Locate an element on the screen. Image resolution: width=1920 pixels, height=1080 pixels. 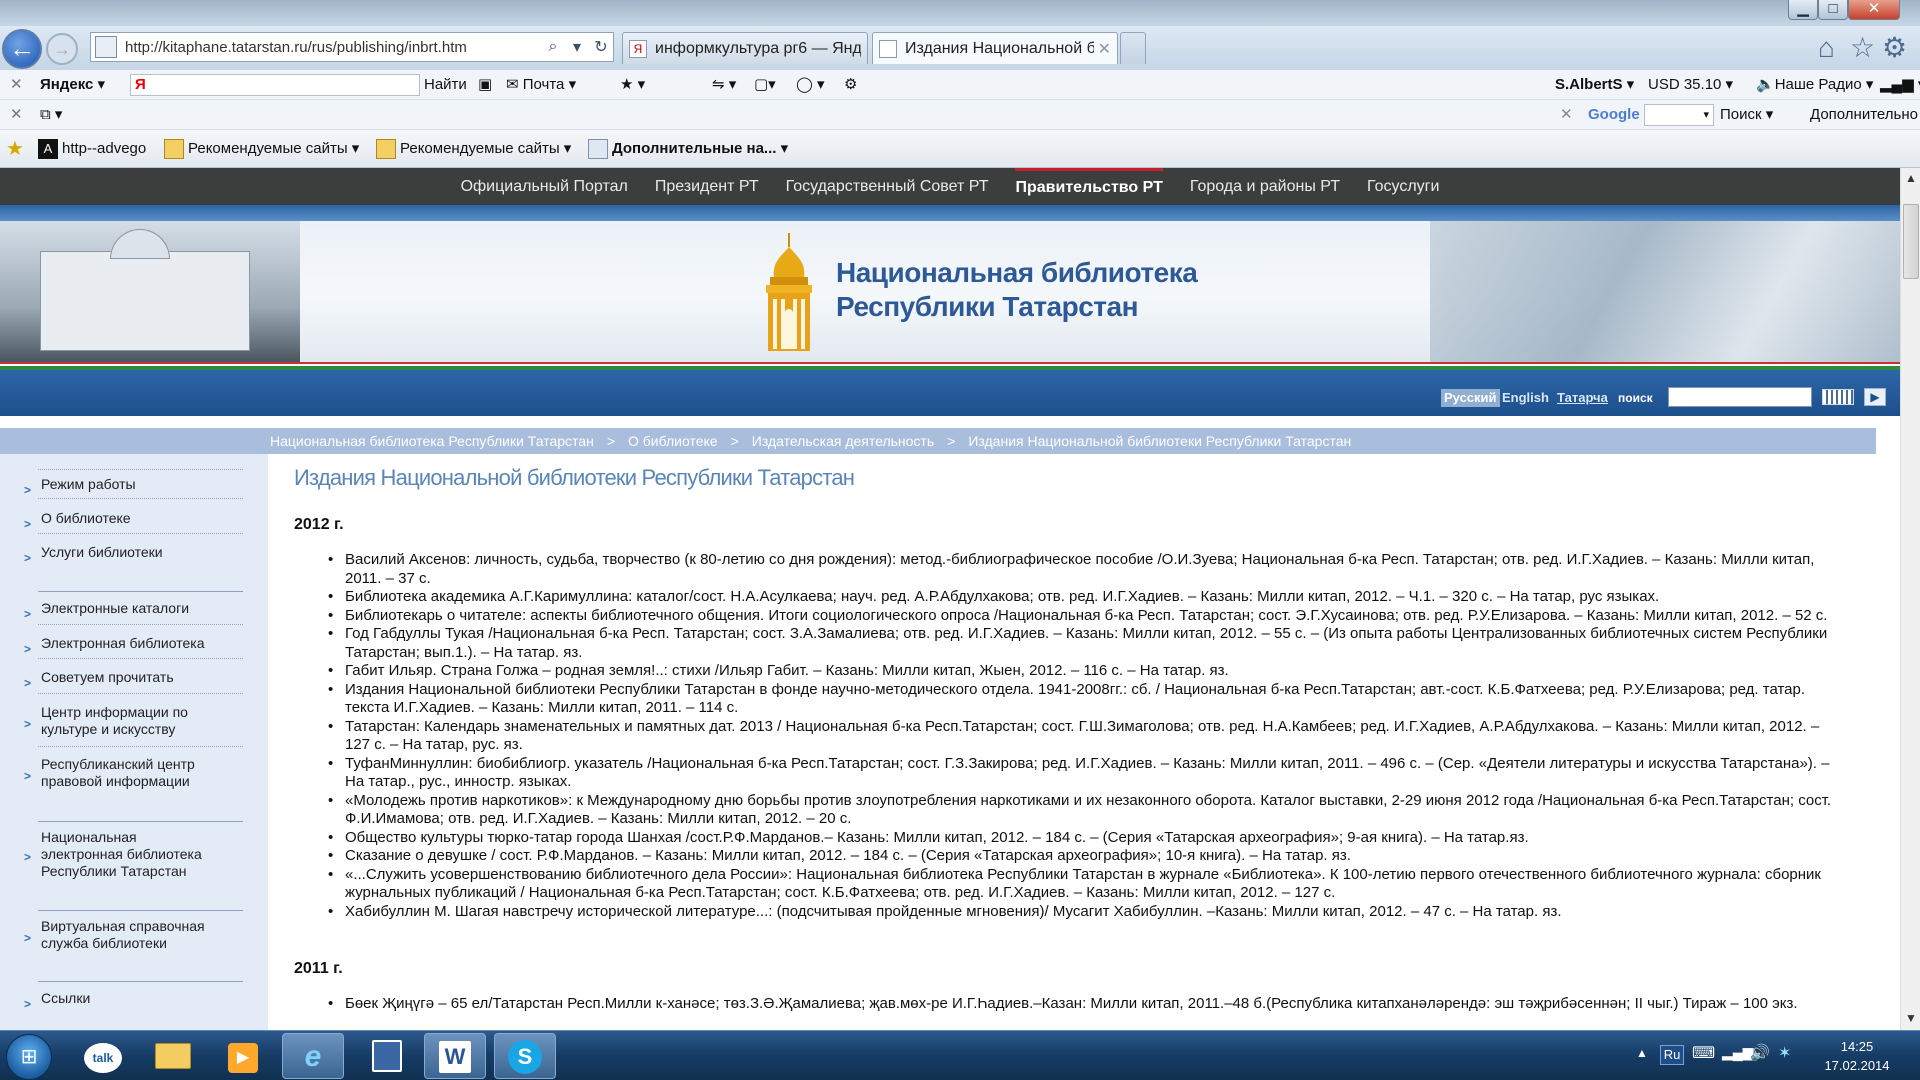
network-signal-icon: ▂▄▆ is located at coordinates (1737, 1052).